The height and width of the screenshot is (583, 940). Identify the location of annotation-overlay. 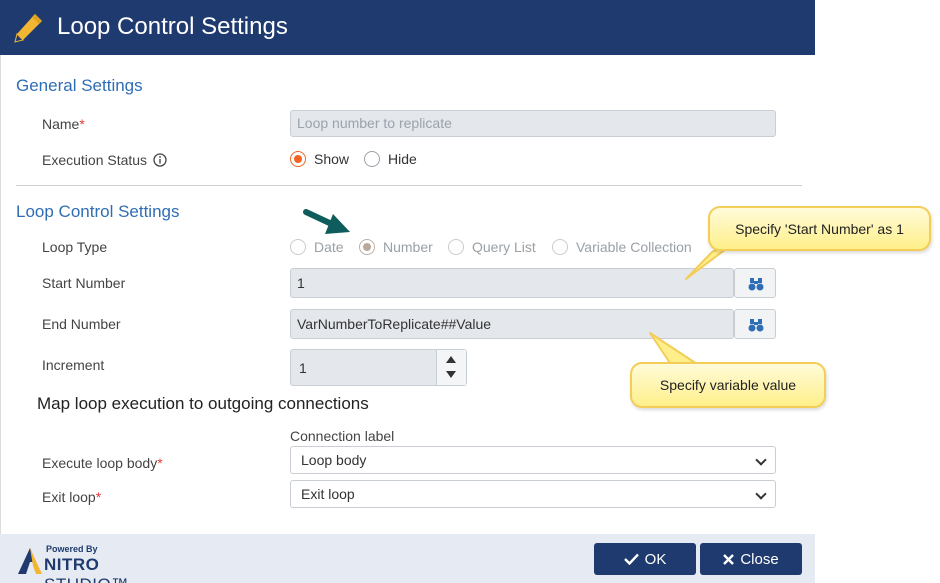
(521, 288).